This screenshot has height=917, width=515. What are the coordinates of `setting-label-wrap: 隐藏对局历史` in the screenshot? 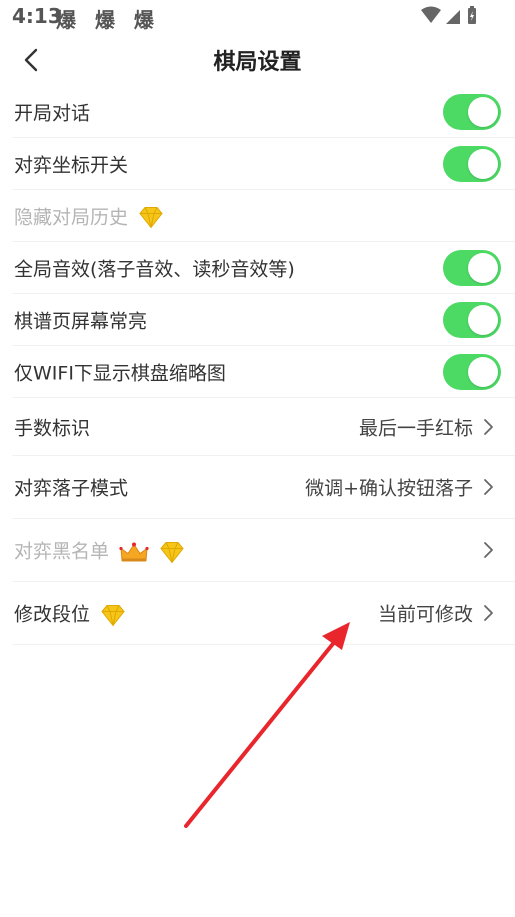 It's located at (89, 215).